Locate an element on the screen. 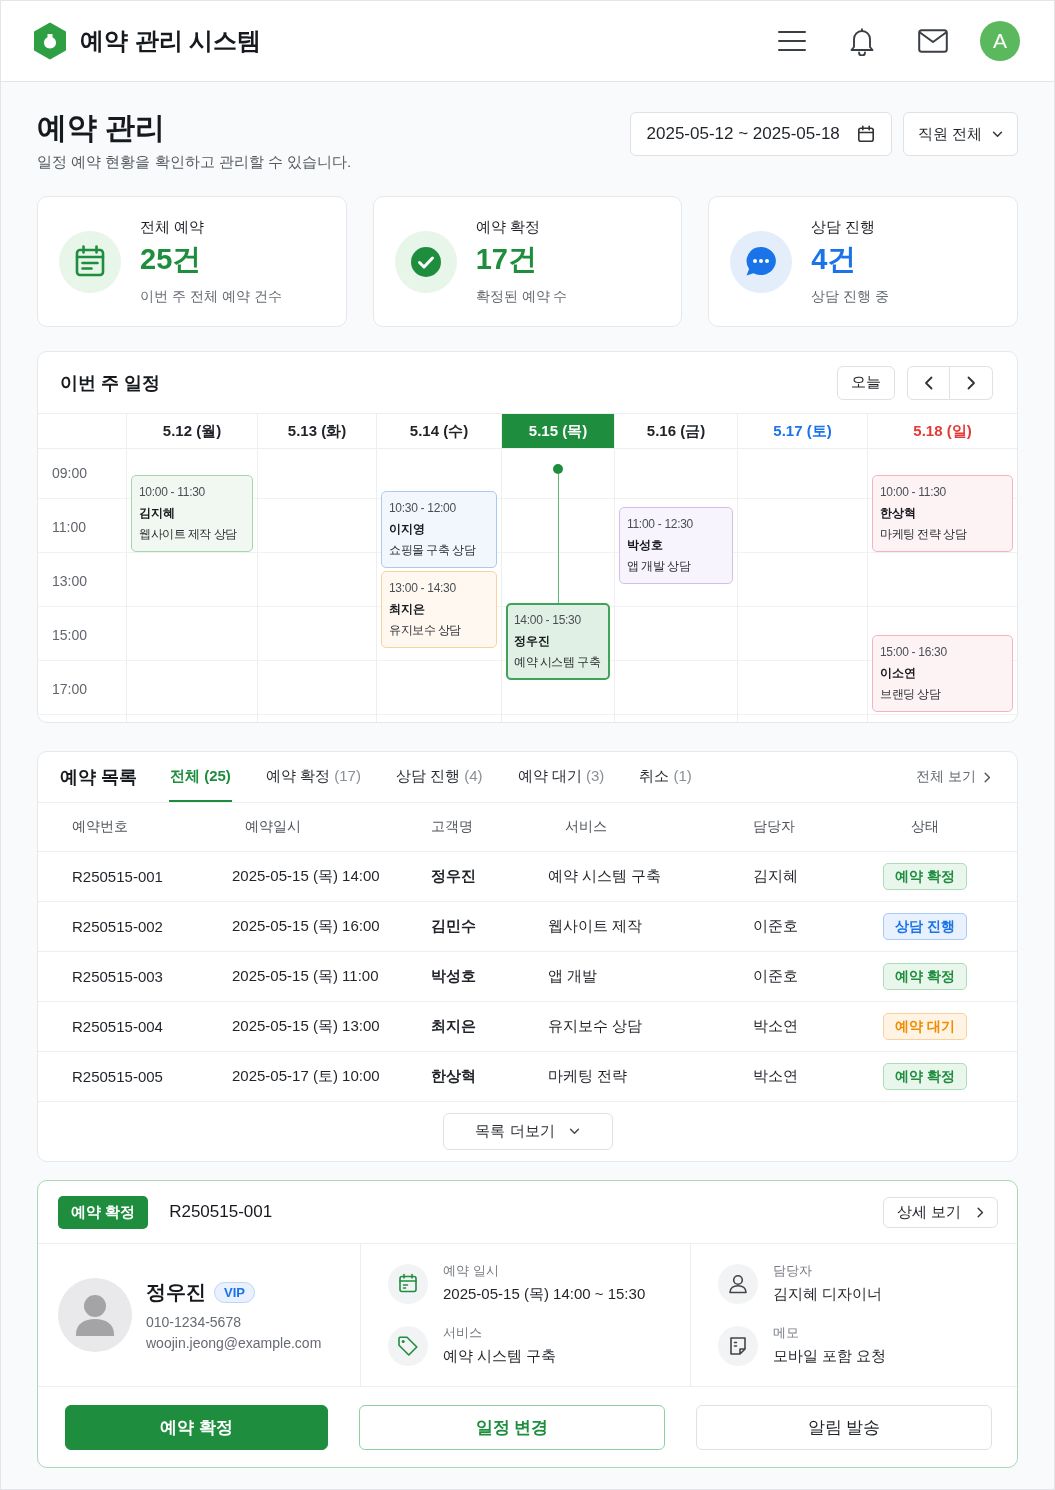 The height and width of the screenshot is (1490, 1055). event-time: 14:00 - 15:30 is located at coordinates (548, 620).